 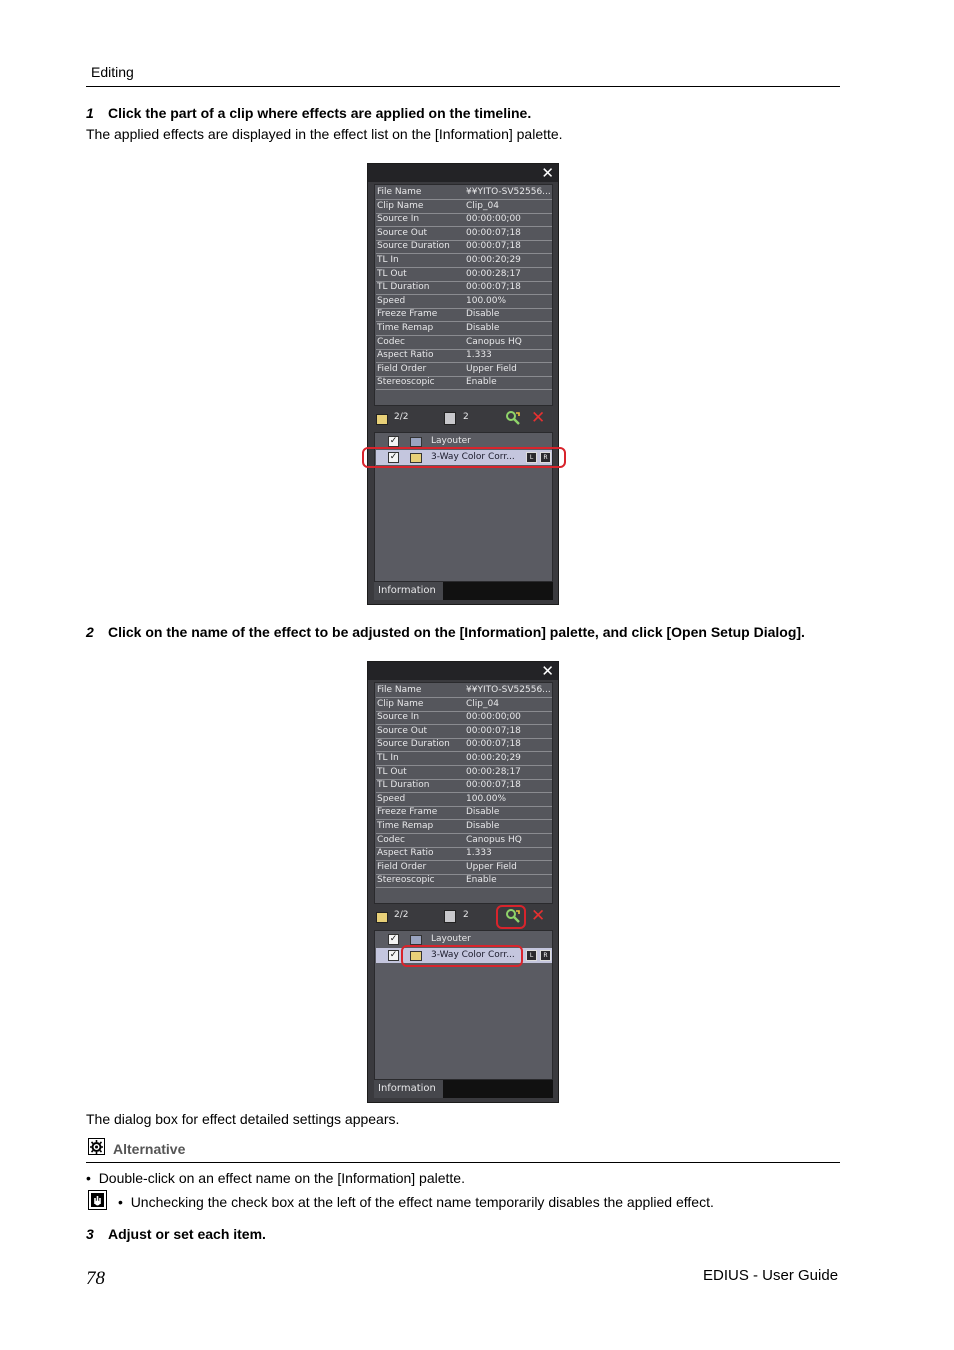 I want to click on info-value: Enable, so click(x=481, y=382).